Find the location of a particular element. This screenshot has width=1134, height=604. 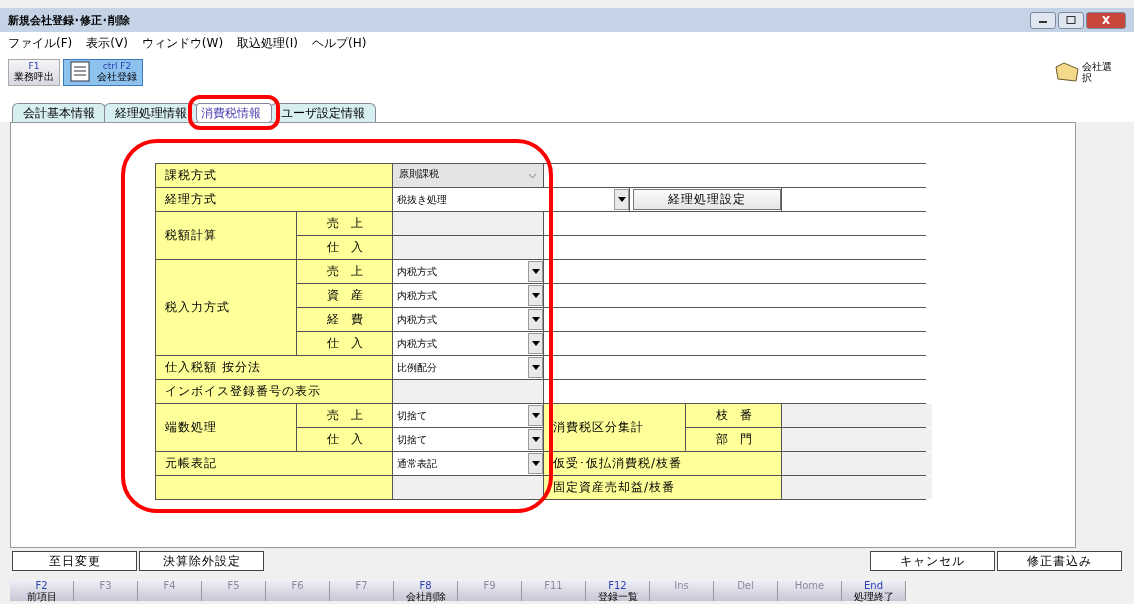

field-label: 仕入税額 按分法 is located at coordinates (274, 367).